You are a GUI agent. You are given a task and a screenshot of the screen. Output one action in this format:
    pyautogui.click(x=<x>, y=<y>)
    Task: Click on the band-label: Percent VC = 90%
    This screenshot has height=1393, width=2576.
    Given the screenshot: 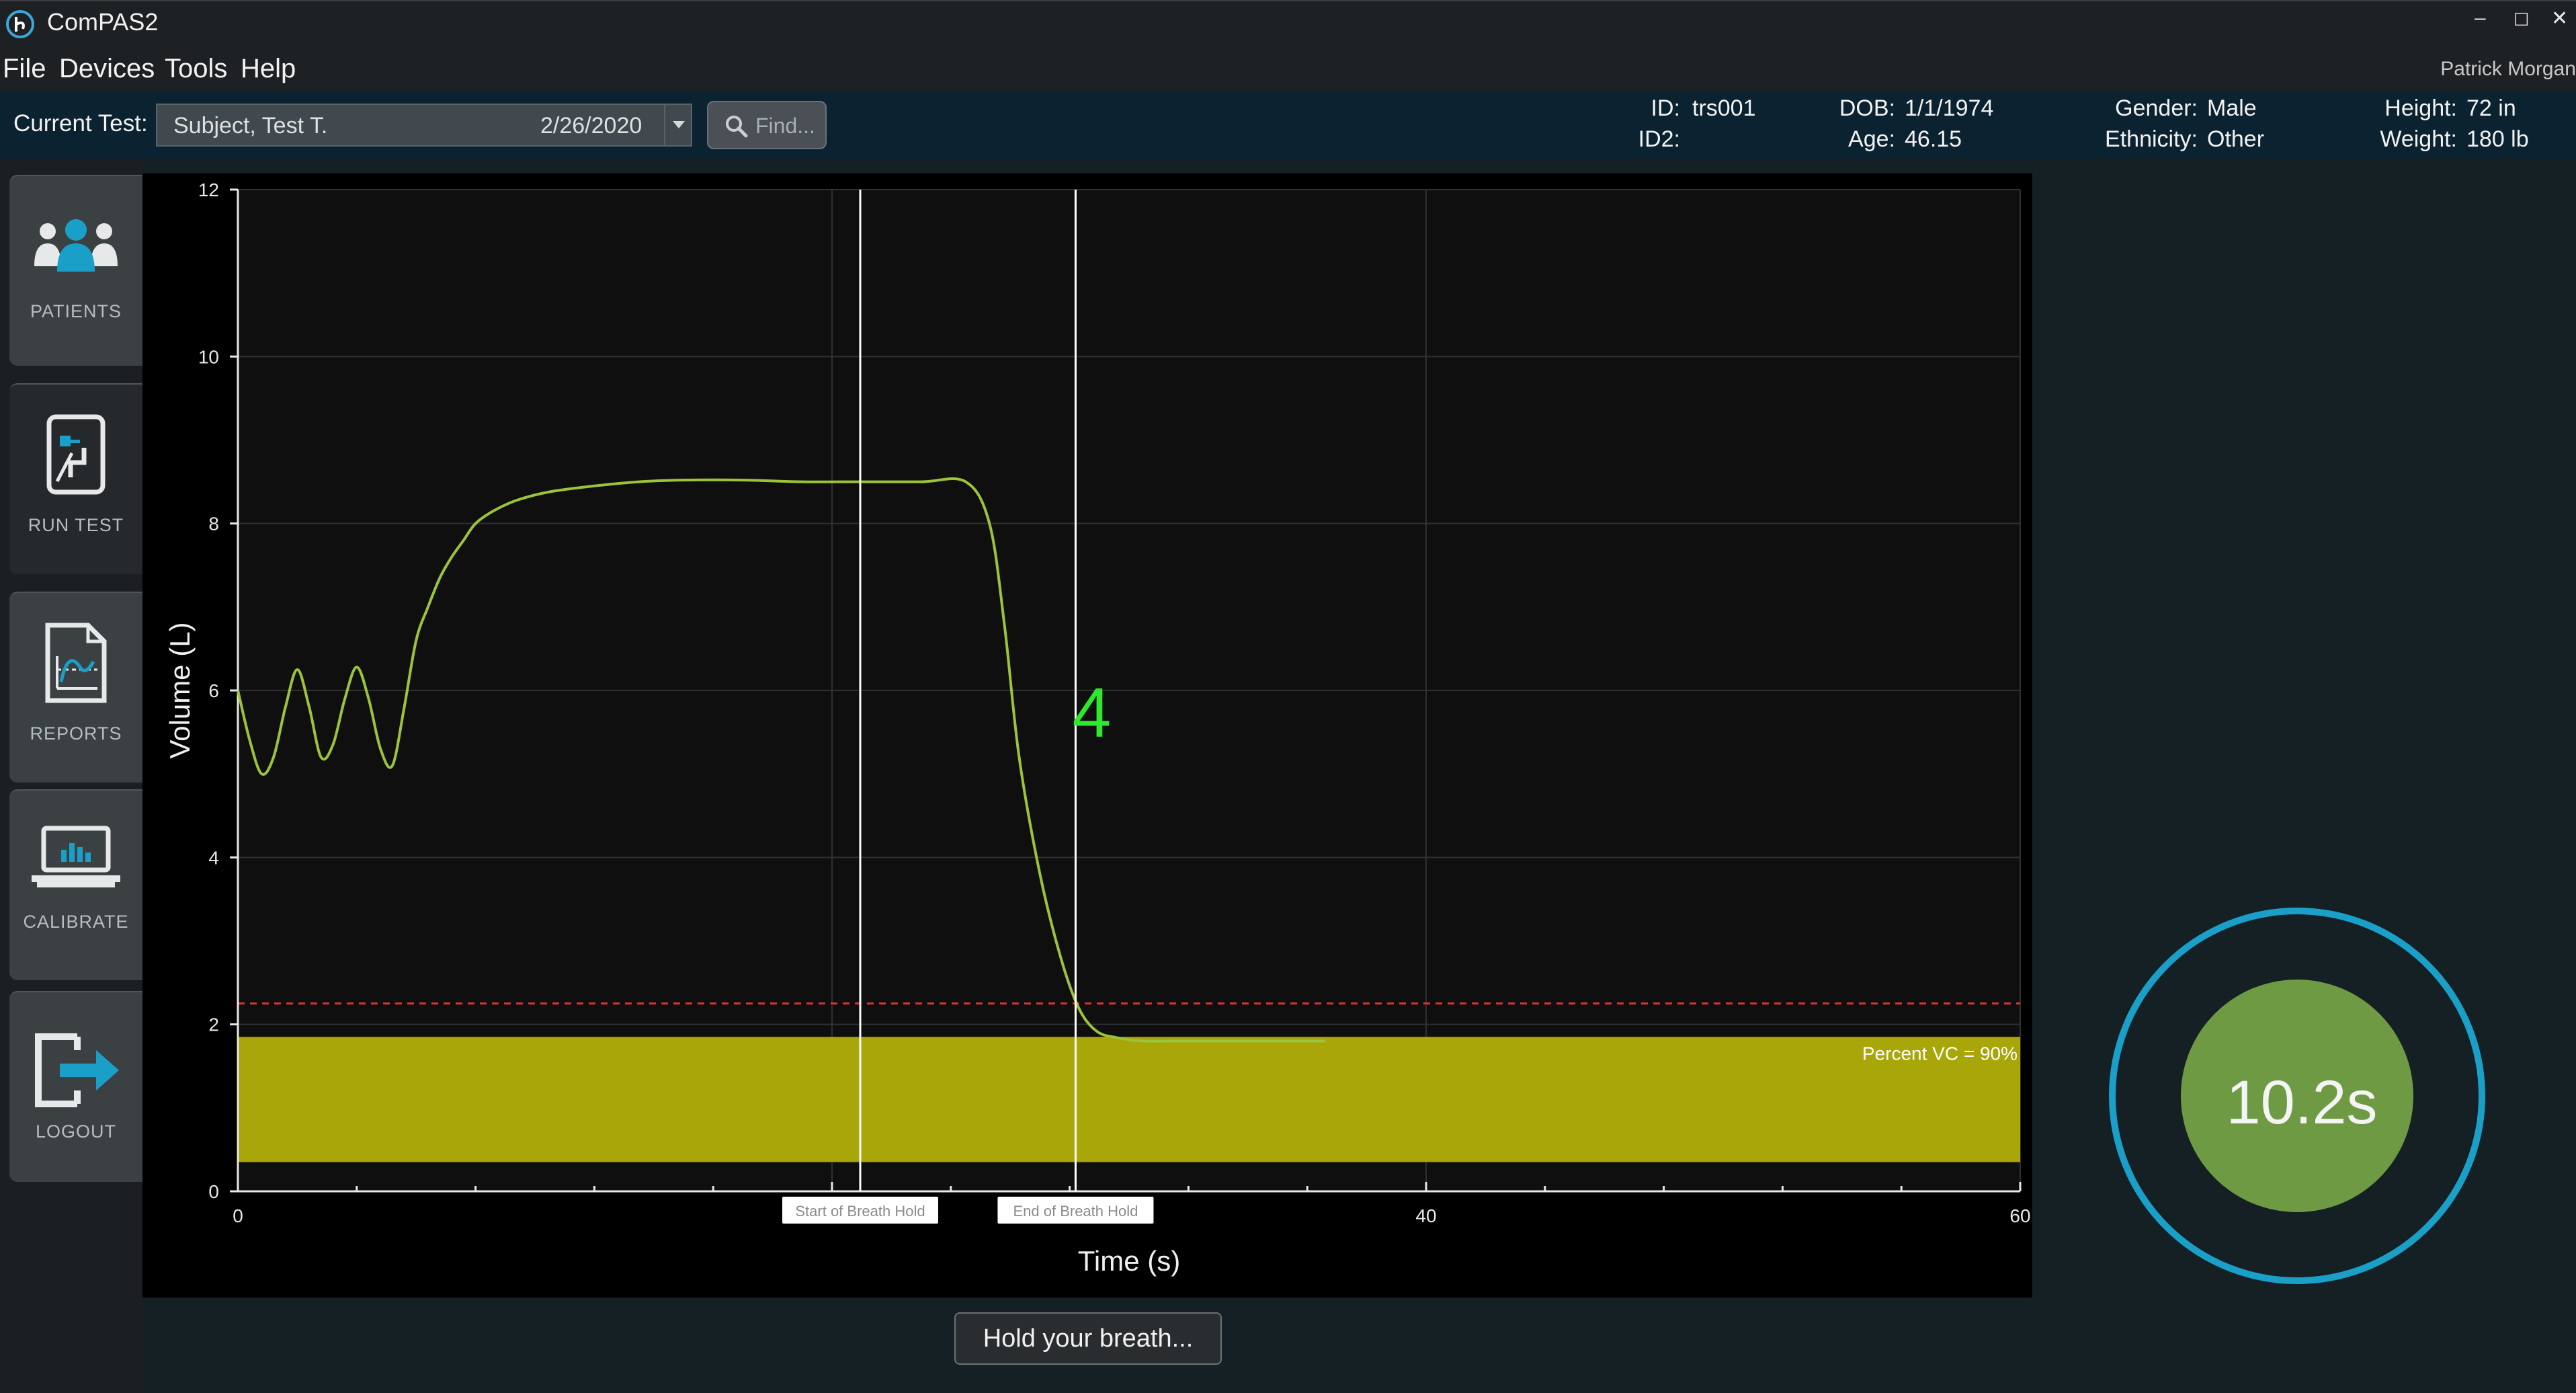 What is the action you would take?
    pyautogui.click(x=1940, y=1053)
    